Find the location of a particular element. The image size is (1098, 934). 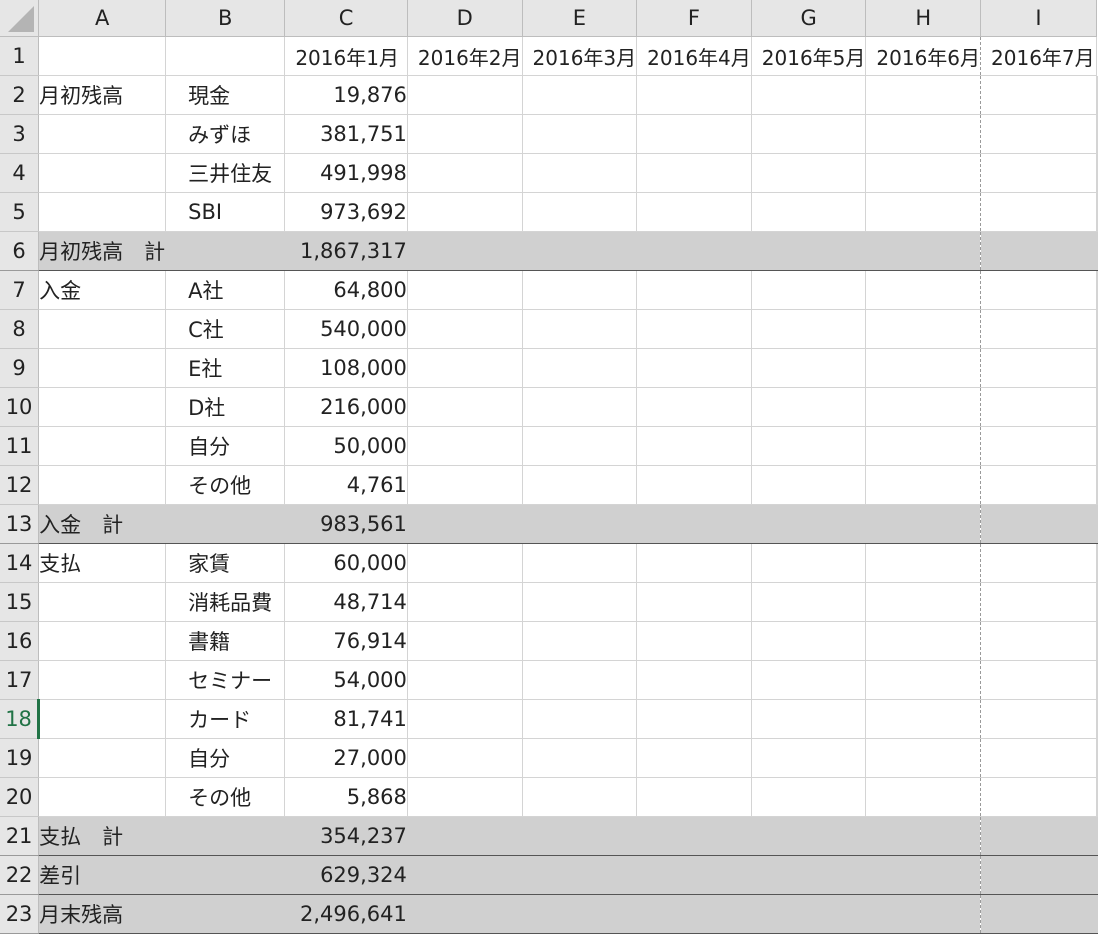

amount-cell: 60,000 is located at coordinates (346, 563).